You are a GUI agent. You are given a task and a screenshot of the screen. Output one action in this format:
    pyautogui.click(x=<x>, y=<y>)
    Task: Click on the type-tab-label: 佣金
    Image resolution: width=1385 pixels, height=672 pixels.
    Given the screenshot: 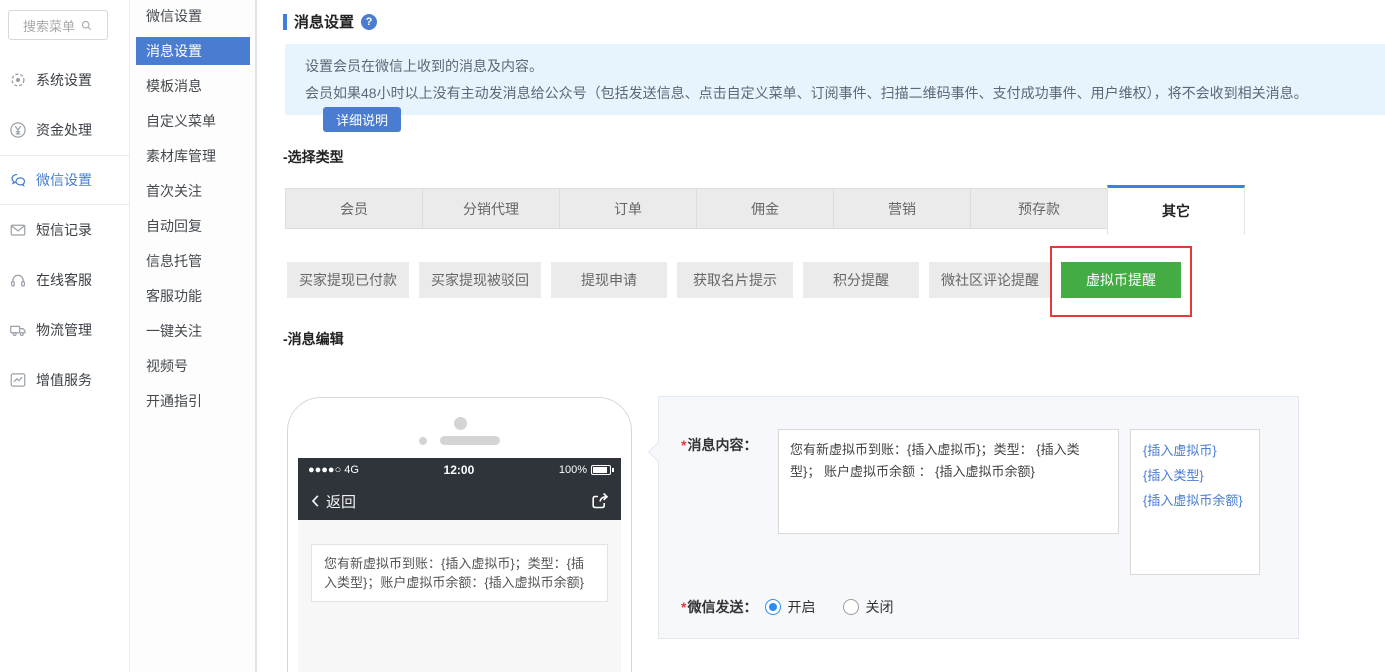 What is the action you would take?
    pyautogui.click(x=765, y=209)
    